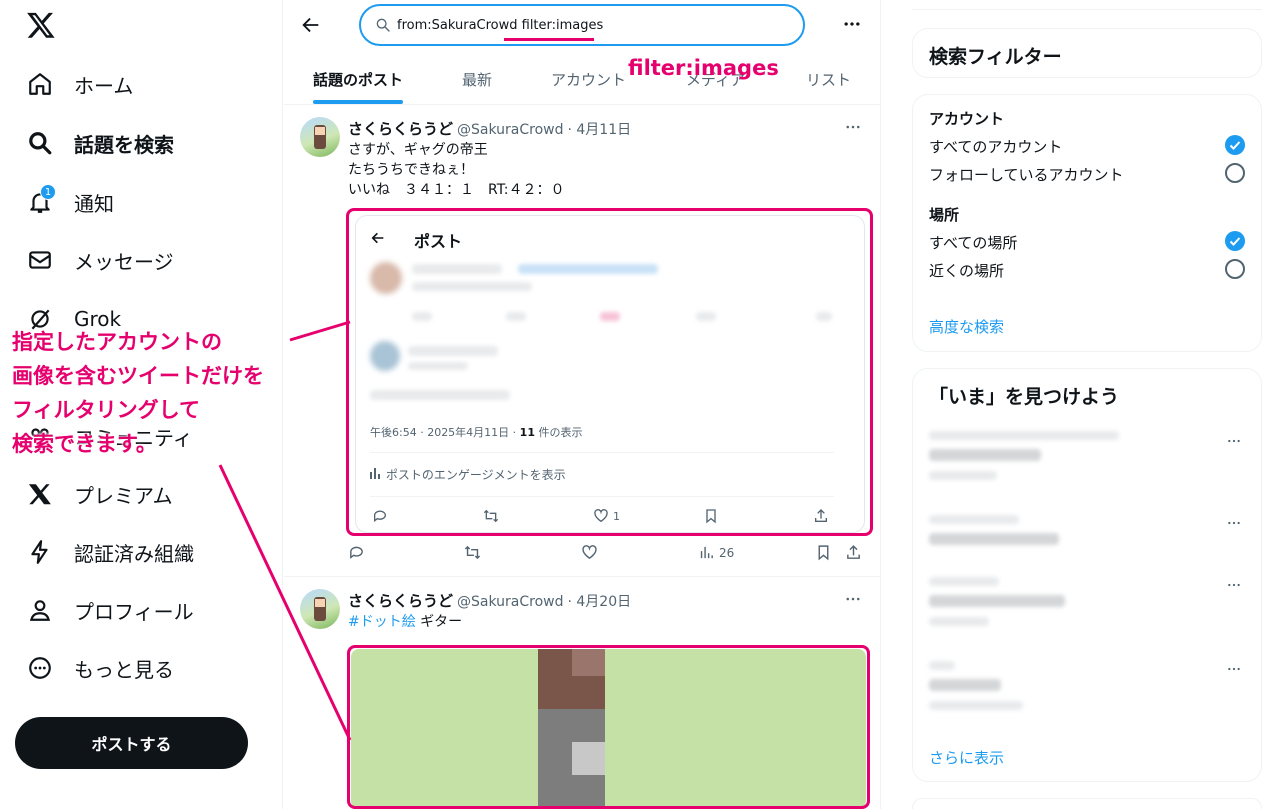  Describe the element at coordinates (608, 554) in the screenshot. I see `post-actions: 26` at that location.